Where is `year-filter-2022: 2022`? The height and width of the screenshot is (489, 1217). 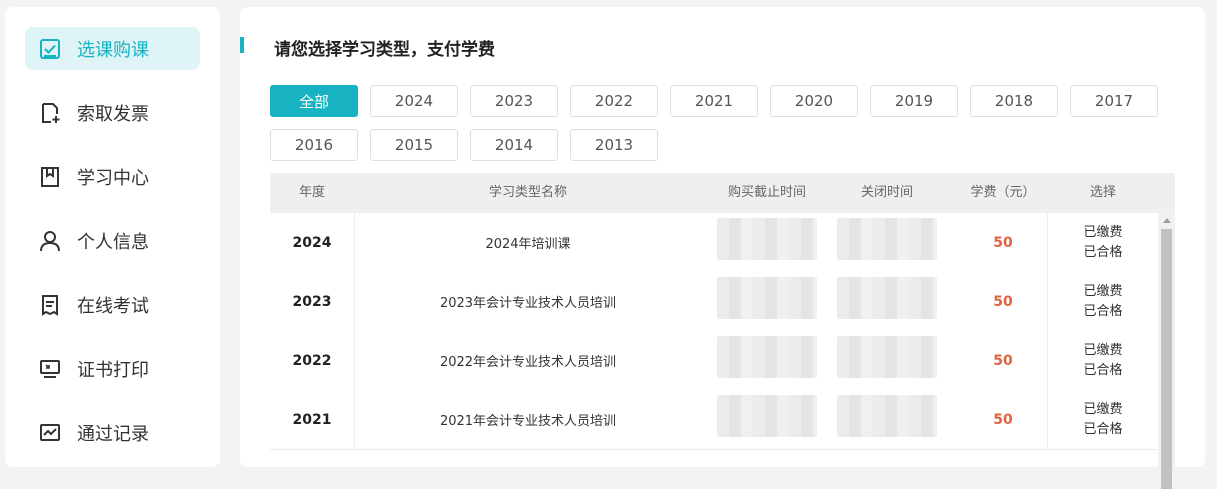 year-filter-2022: 2022 is located at coordinates (614, 101).